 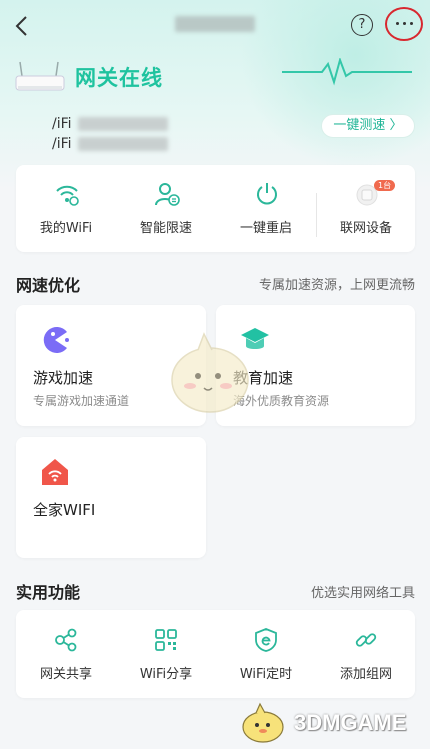 I want to click on link-icon, so click(x=366, y=640).